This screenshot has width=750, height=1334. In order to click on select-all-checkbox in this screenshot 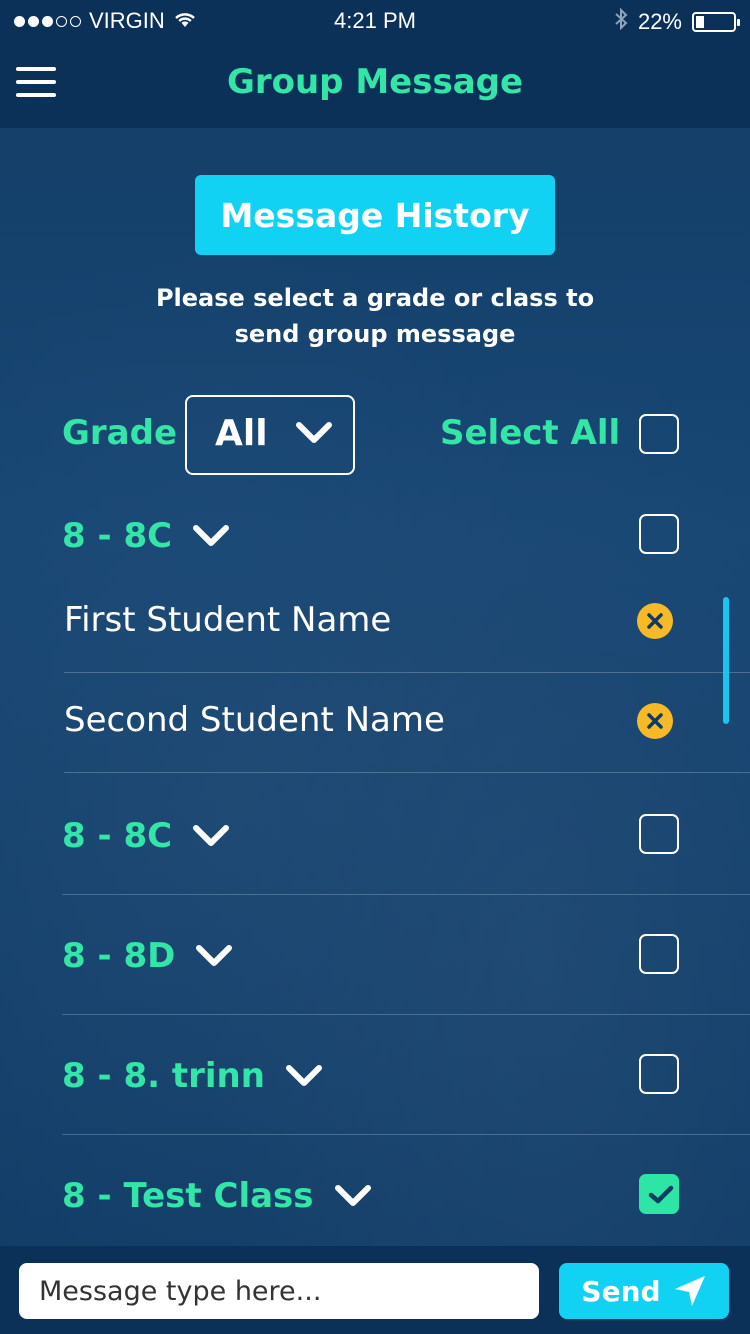, I will do `click(659, 434)`.